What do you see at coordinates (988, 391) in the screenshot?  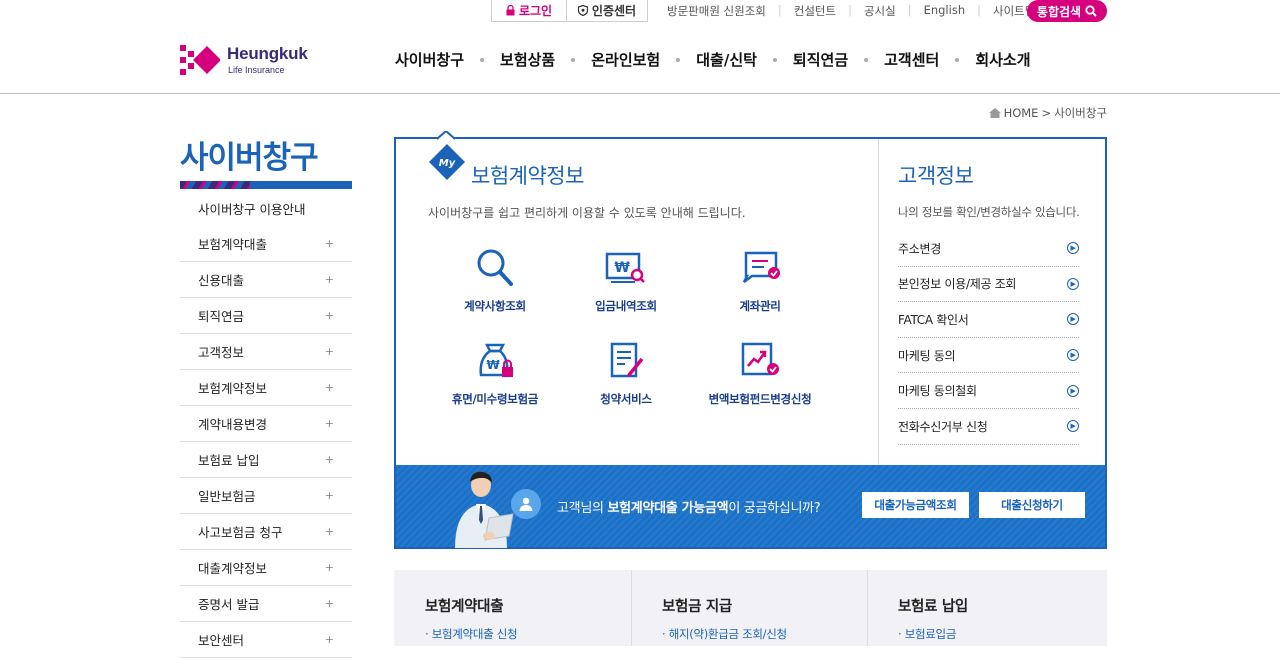 I see `info-item-marketing-withdraw: 마케팅 동의철회 ▶` at bounding box center [988, 391].